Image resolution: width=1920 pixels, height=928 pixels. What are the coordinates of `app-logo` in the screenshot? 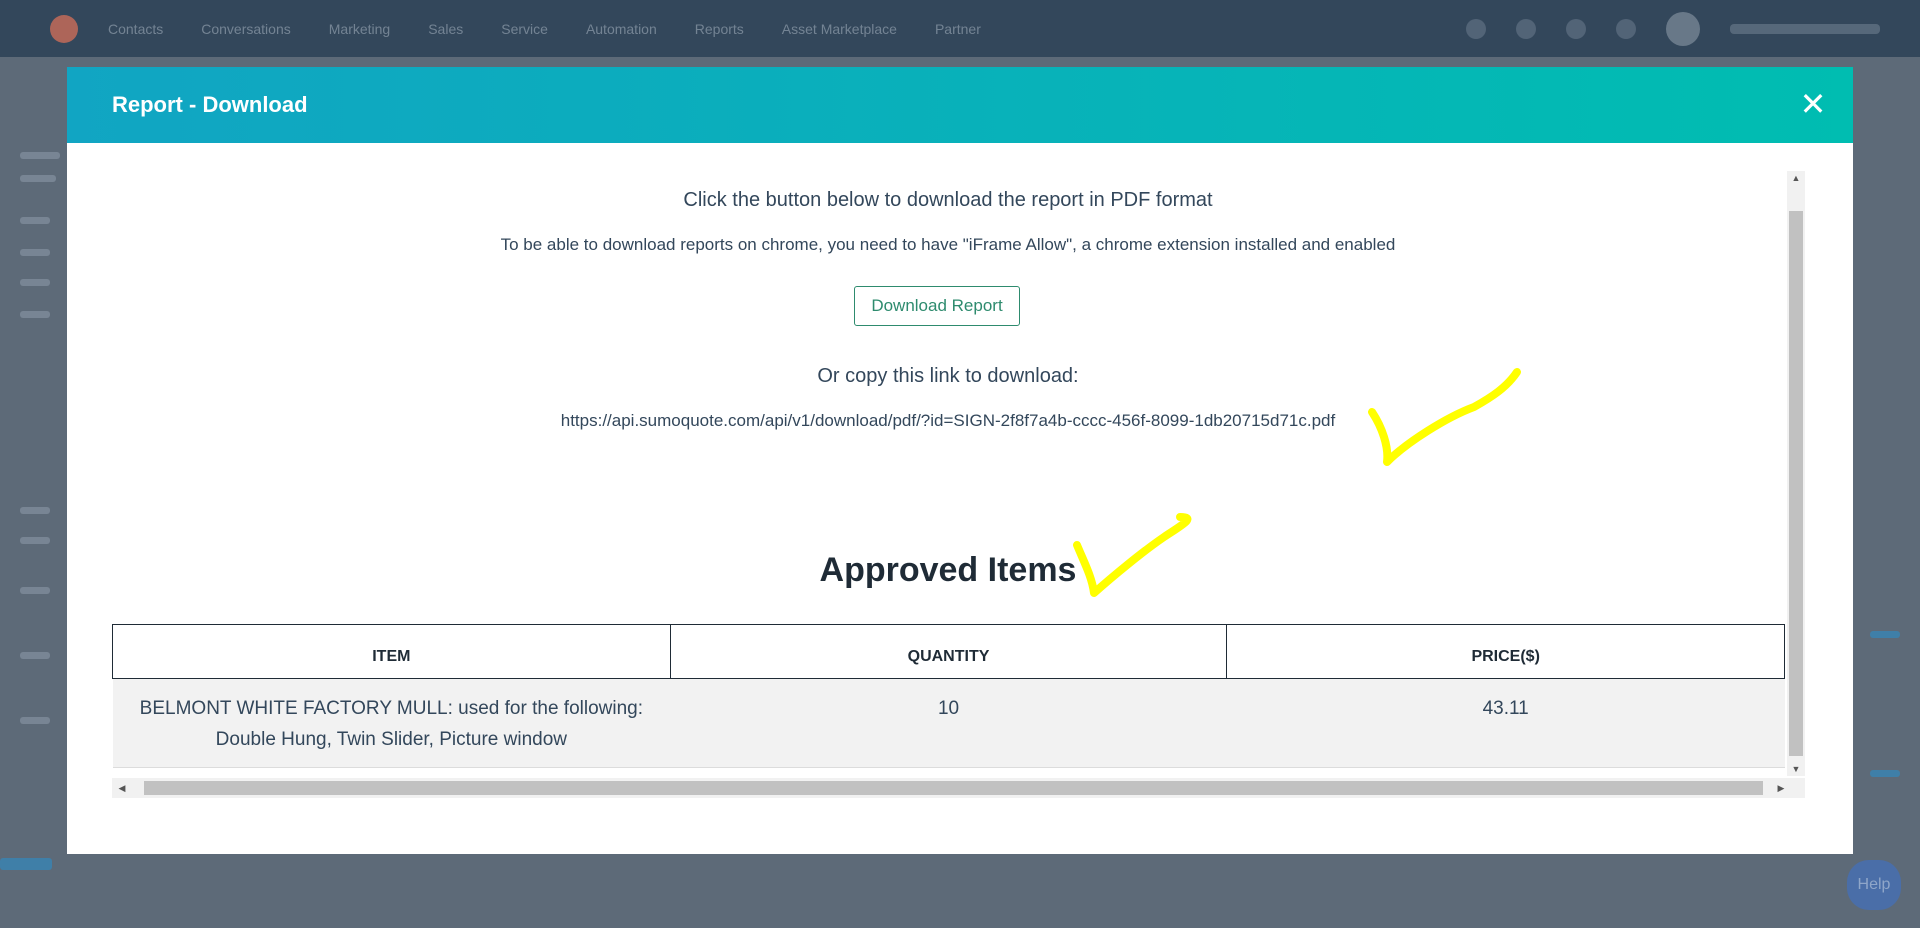 It's located at (64, 28).